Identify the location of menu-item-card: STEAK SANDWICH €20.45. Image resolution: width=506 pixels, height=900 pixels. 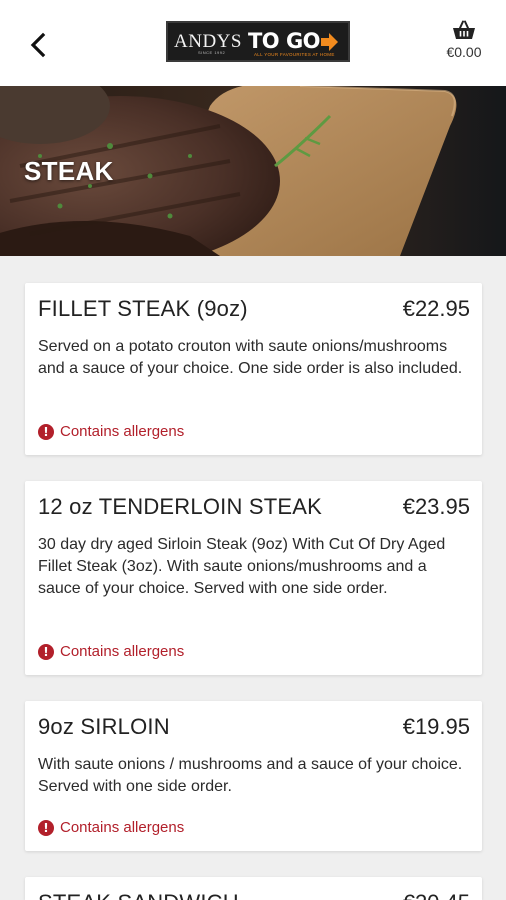
(253, 888).